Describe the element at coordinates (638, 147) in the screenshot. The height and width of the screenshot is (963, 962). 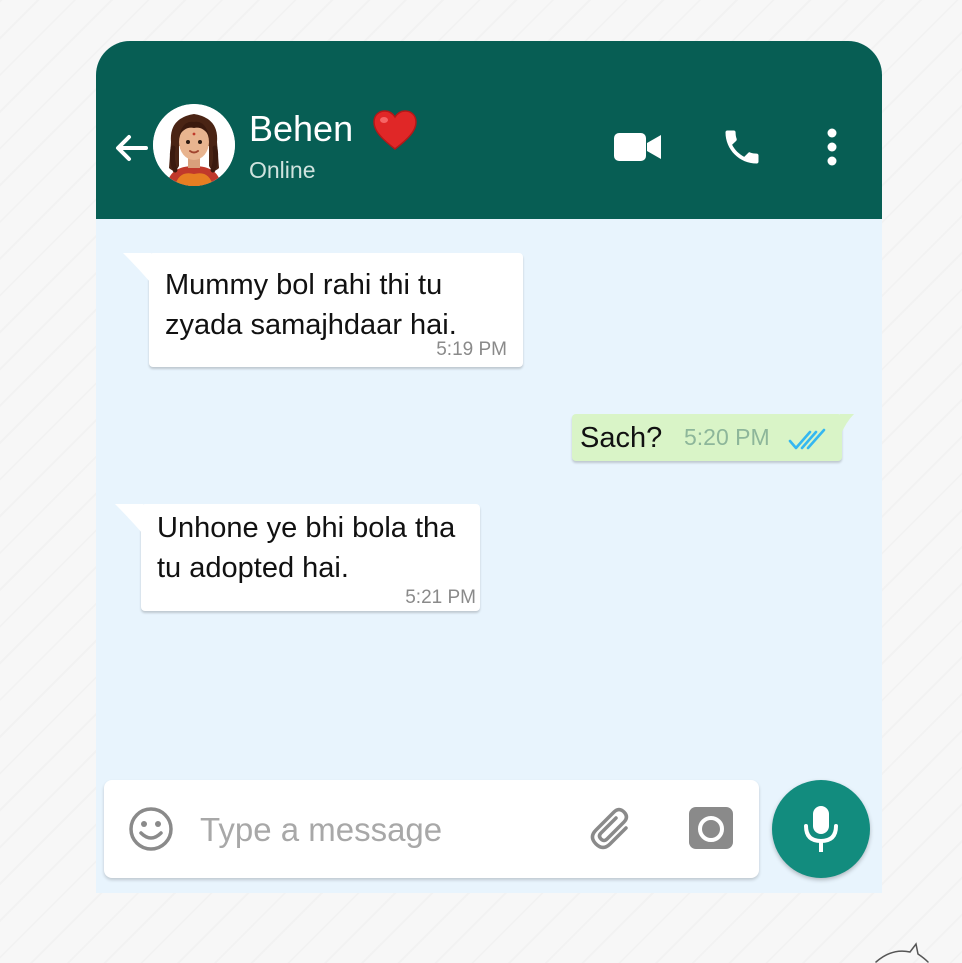
I see `video-call-icon` at that location.